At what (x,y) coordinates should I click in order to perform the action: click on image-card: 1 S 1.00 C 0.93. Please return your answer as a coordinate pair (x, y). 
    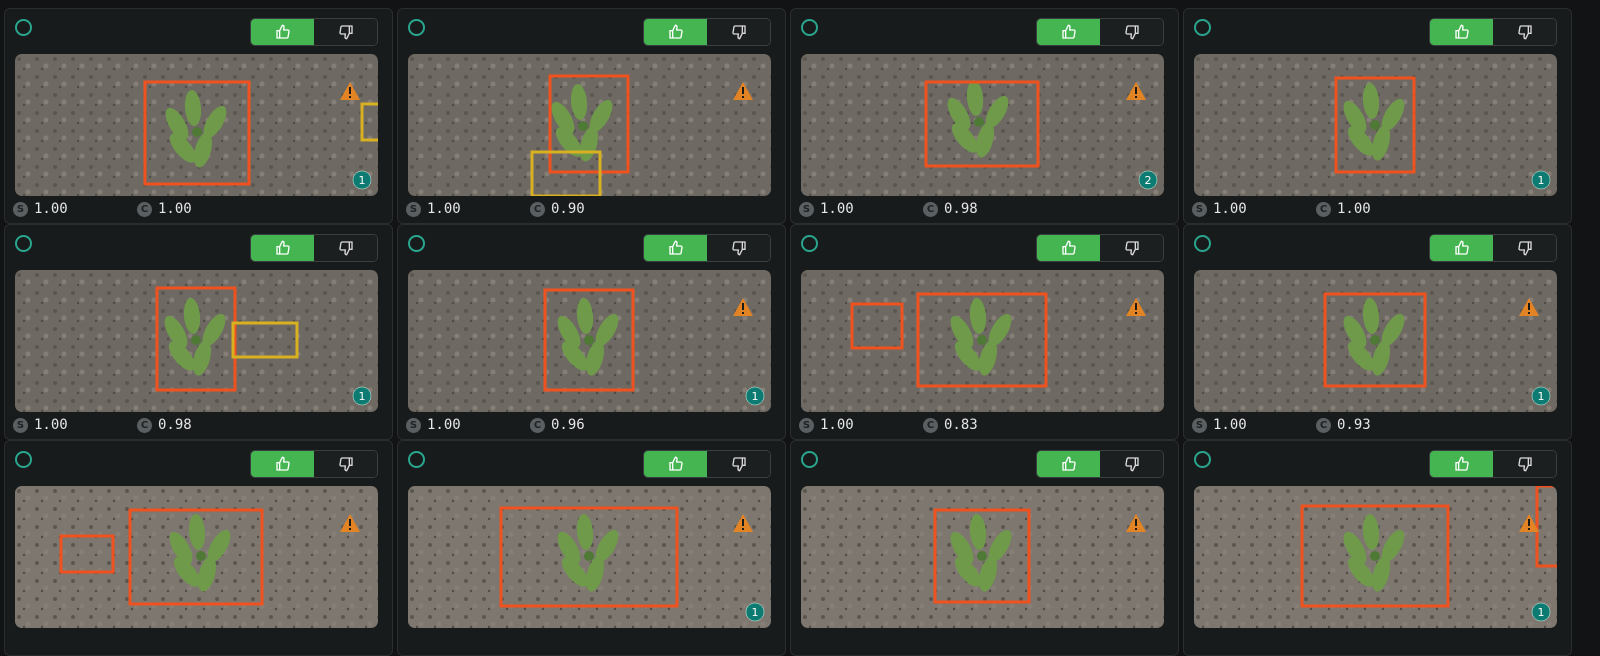
    Looking at the image, I should click on (1377, 332).